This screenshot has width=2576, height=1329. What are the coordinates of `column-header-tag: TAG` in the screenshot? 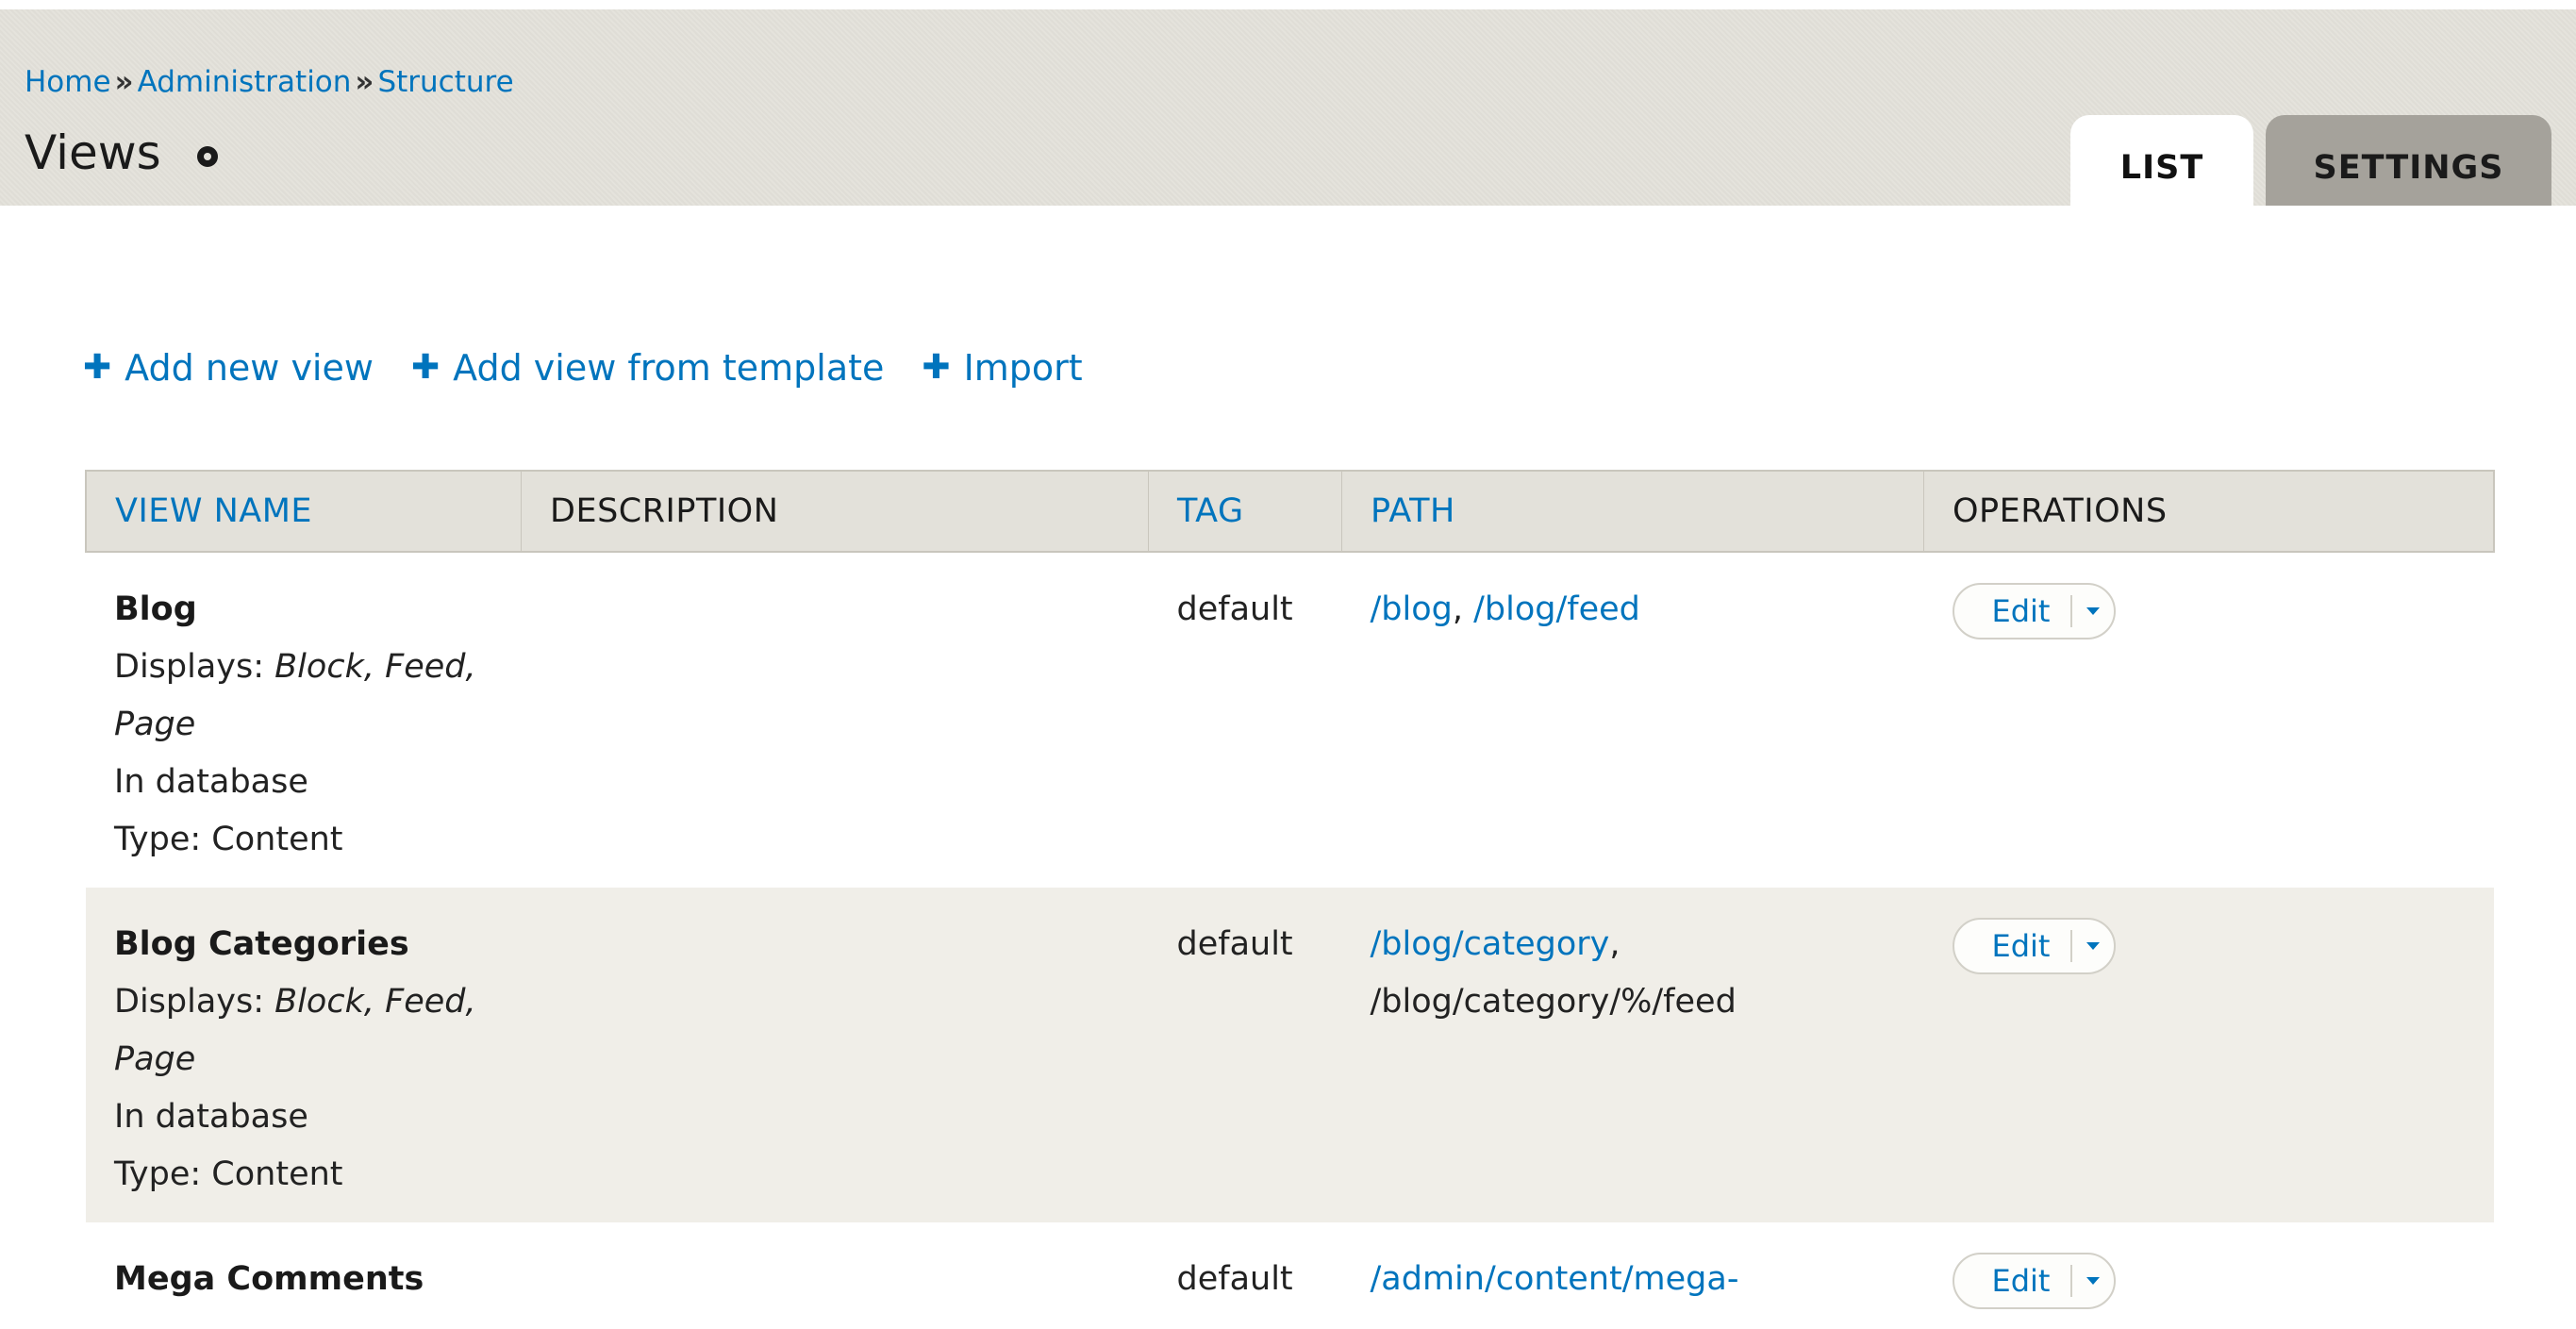 It's located at (1245, 511).